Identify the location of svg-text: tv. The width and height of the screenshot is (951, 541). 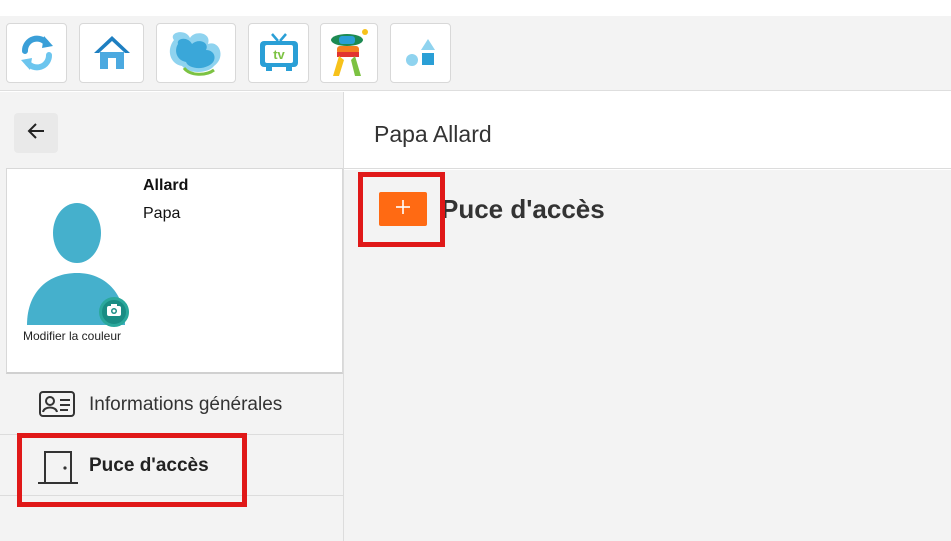
(279, 54).